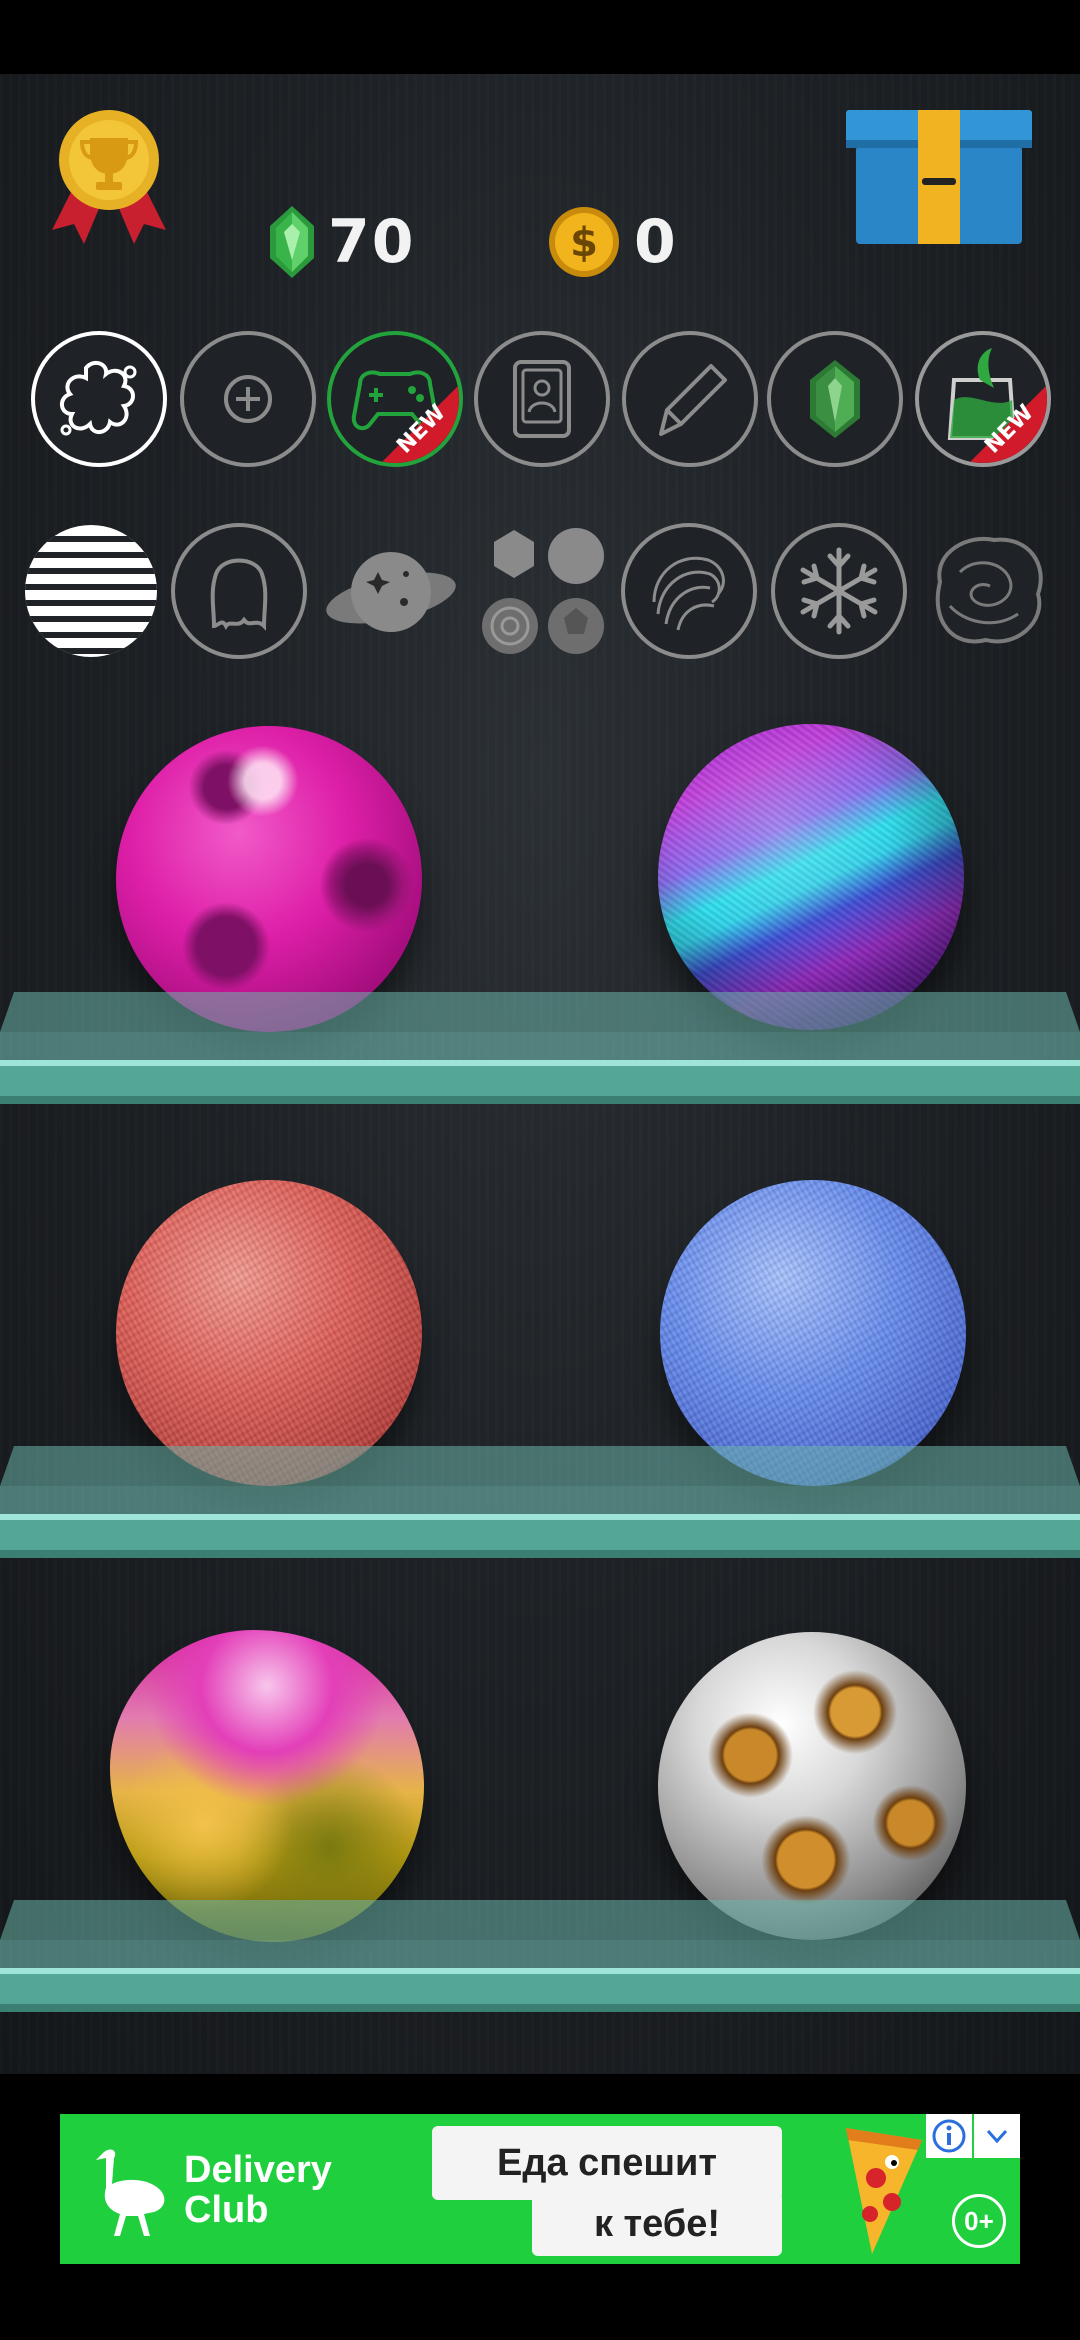 The width and height of the screenshot is (1080, 2340). I want to click on category-ghost, so click(239, 591).